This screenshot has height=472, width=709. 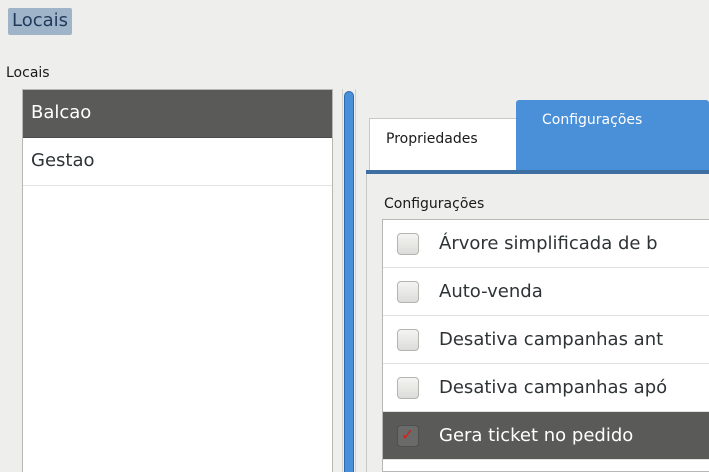 I want to click on config-item-gera-ticket: ✓ Gera ticket no pedido, so click(x=546, y=436).